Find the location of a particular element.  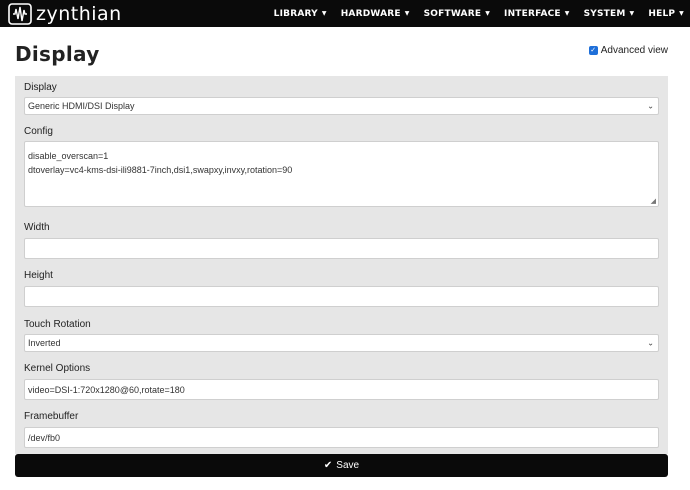

nav-software-label: SOFTWARE is located at coordinates (452, 13).